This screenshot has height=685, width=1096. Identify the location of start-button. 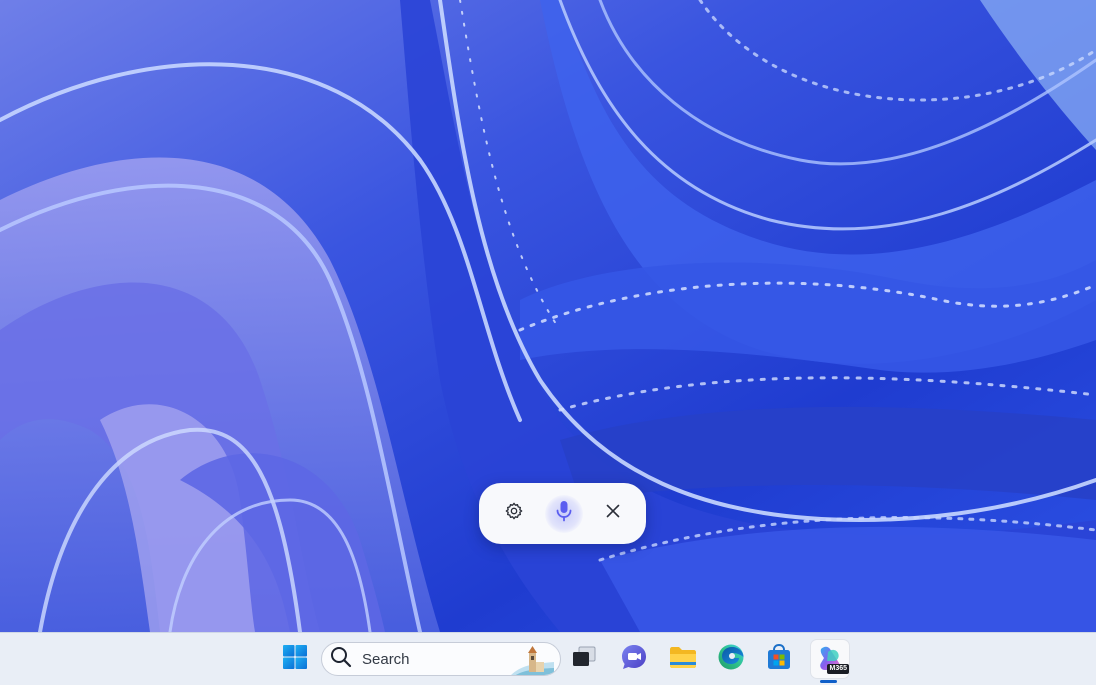
(295, 659).